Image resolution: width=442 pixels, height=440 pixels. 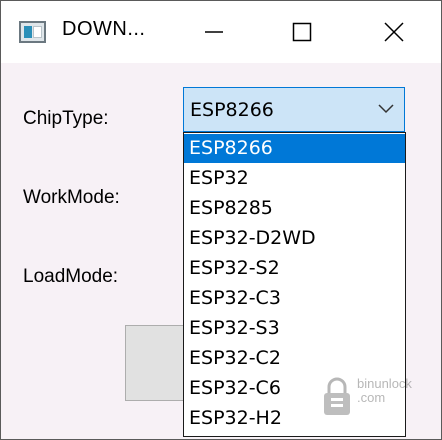 I want to click on maximize-button, so click(x=302, y=32).